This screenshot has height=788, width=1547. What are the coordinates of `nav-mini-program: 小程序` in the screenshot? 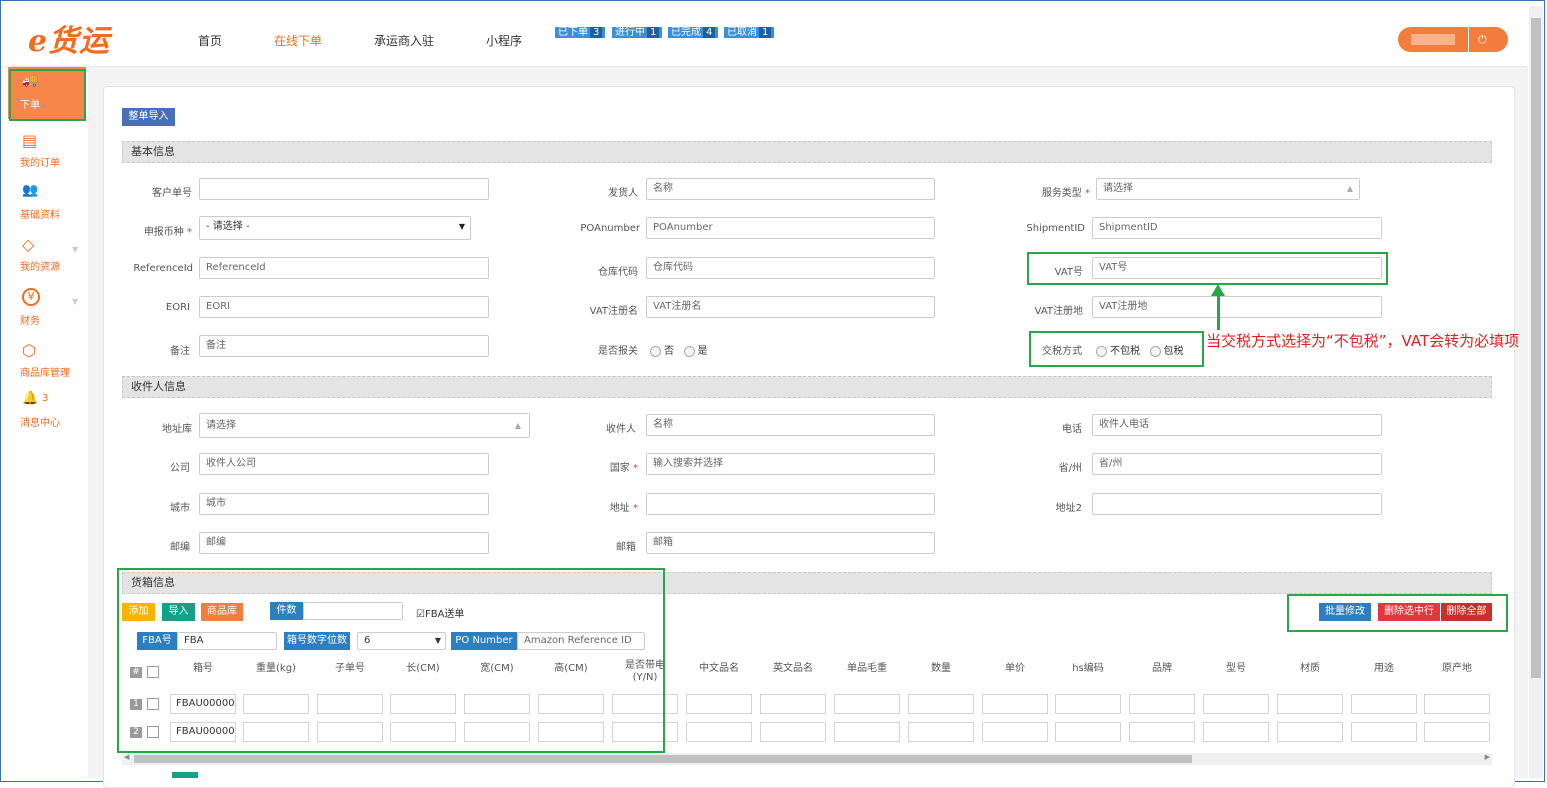 It's located at (504, 40).